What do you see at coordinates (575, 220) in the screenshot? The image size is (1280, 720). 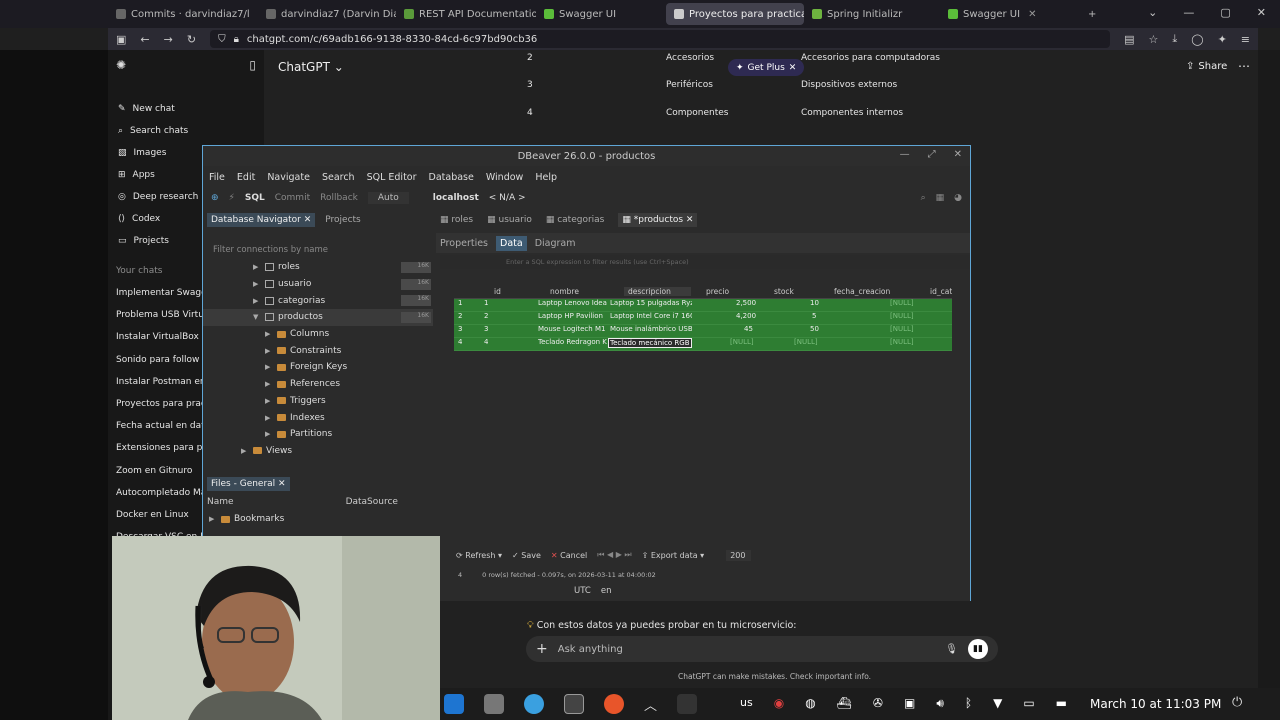 I see `editor-tab-categorias: ▦ categorias` at bounding box center [575, 220].